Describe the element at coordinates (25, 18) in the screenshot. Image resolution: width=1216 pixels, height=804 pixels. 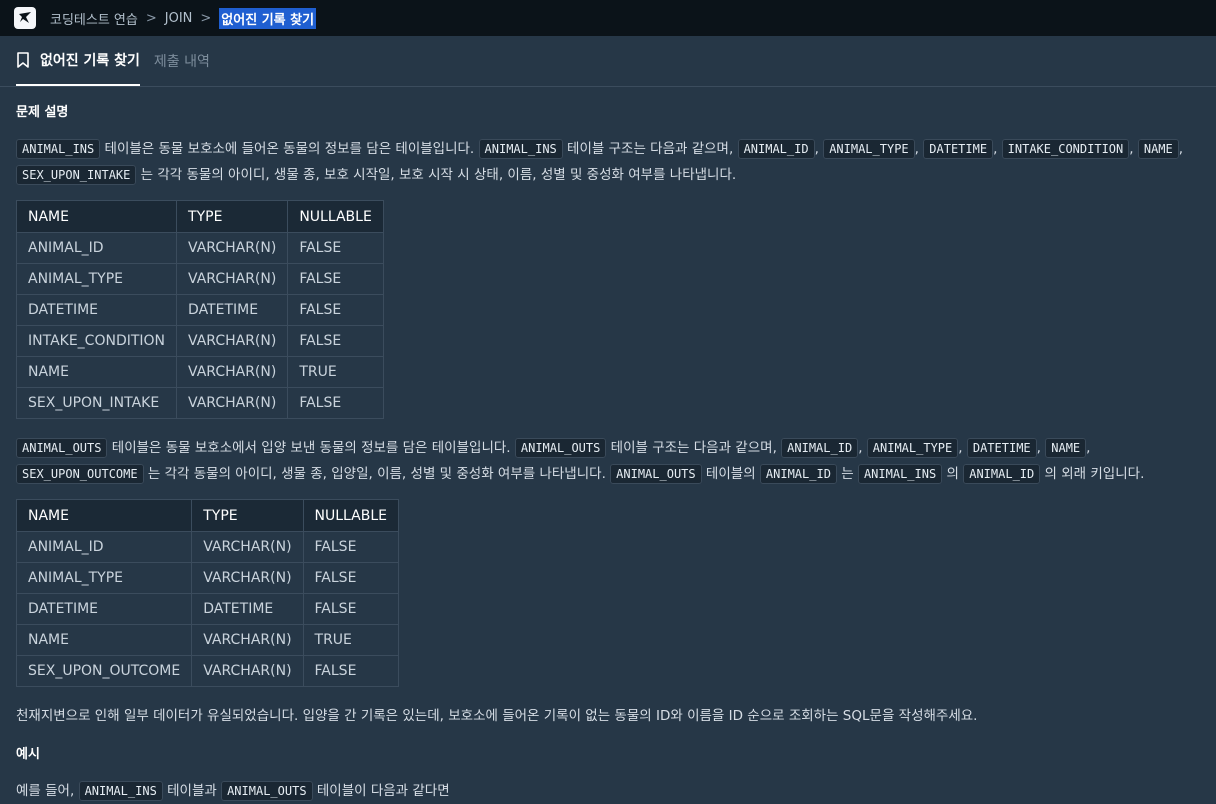
I see `programmers-logo-icon` at that location.